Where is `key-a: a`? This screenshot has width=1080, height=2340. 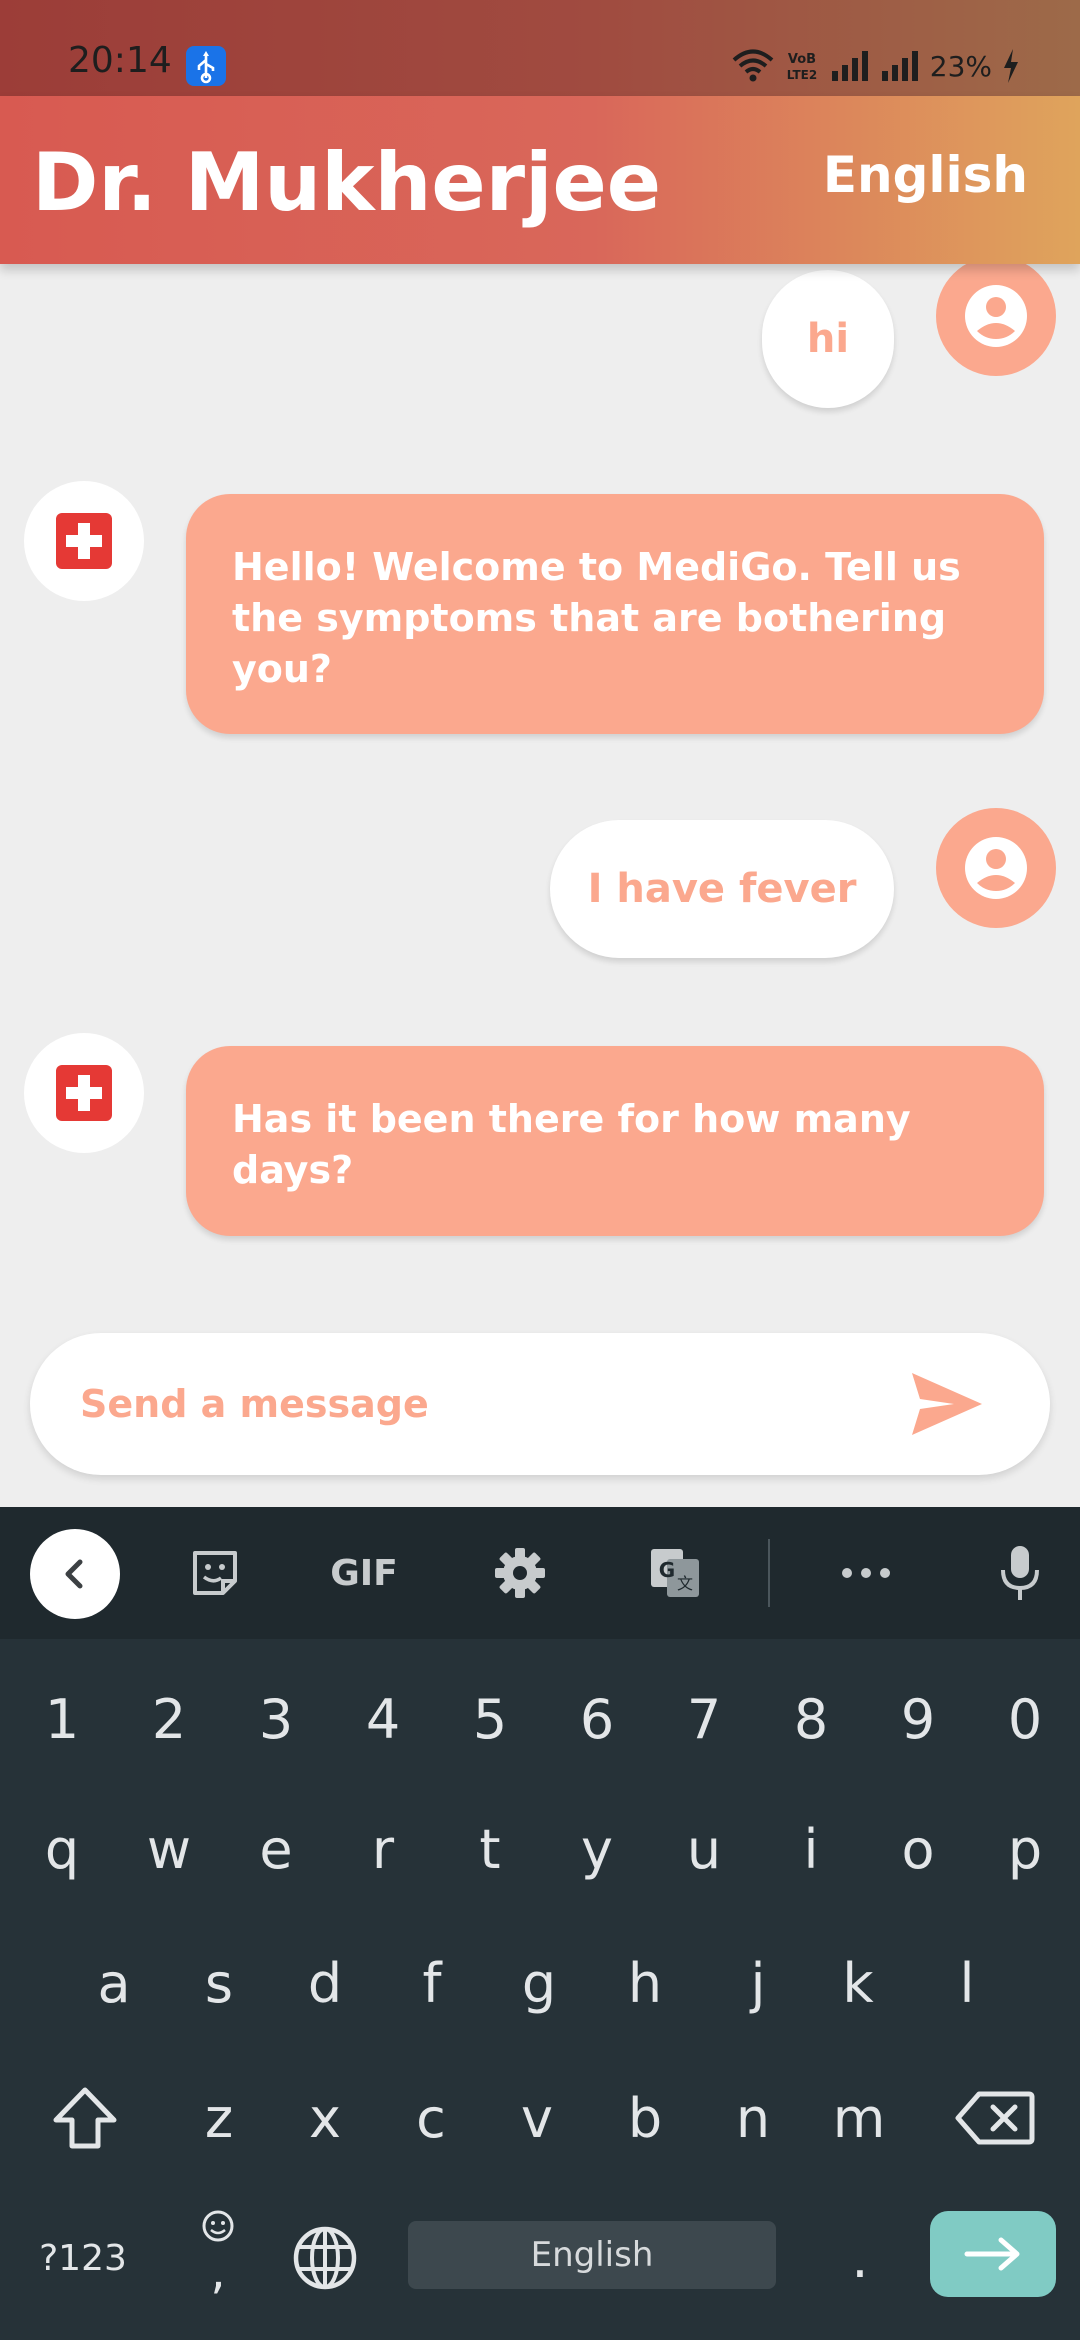 key-a: a is located at coordinates (114, 1983).